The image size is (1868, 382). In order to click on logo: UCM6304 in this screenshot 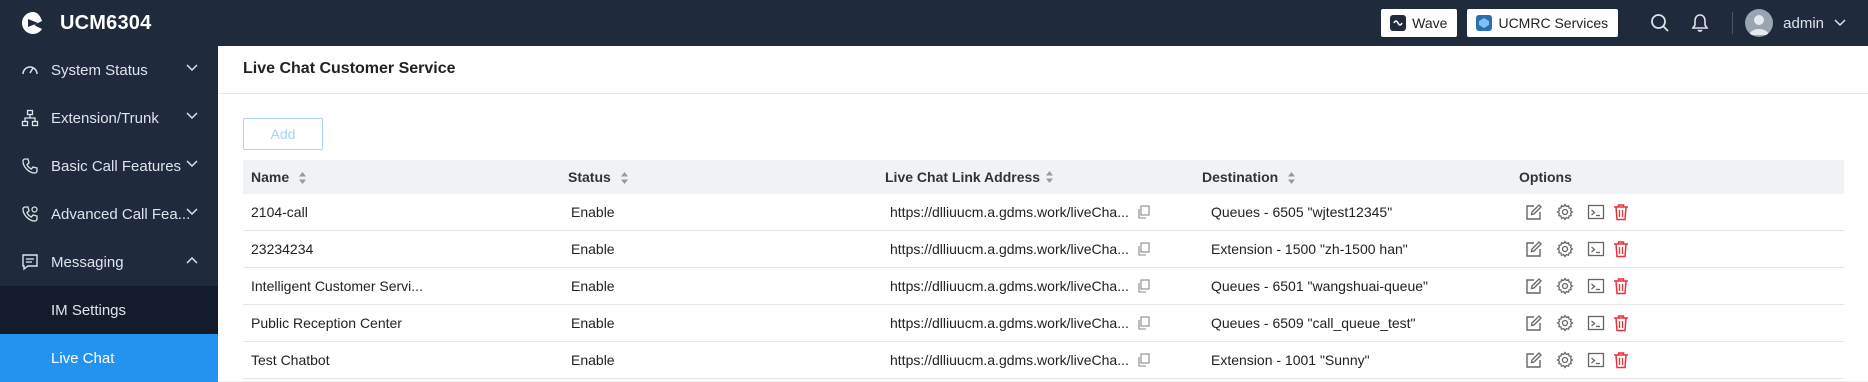, I will do `click(85, 23)`.